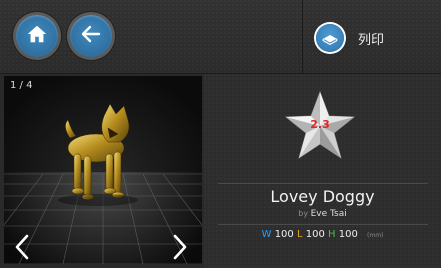 This screenshot has width=441, height=268. What do you see at coordinates (322, 196) in the screenshot?
I see `model-name: Lovey Doggy` at bounding box center [322, 196].